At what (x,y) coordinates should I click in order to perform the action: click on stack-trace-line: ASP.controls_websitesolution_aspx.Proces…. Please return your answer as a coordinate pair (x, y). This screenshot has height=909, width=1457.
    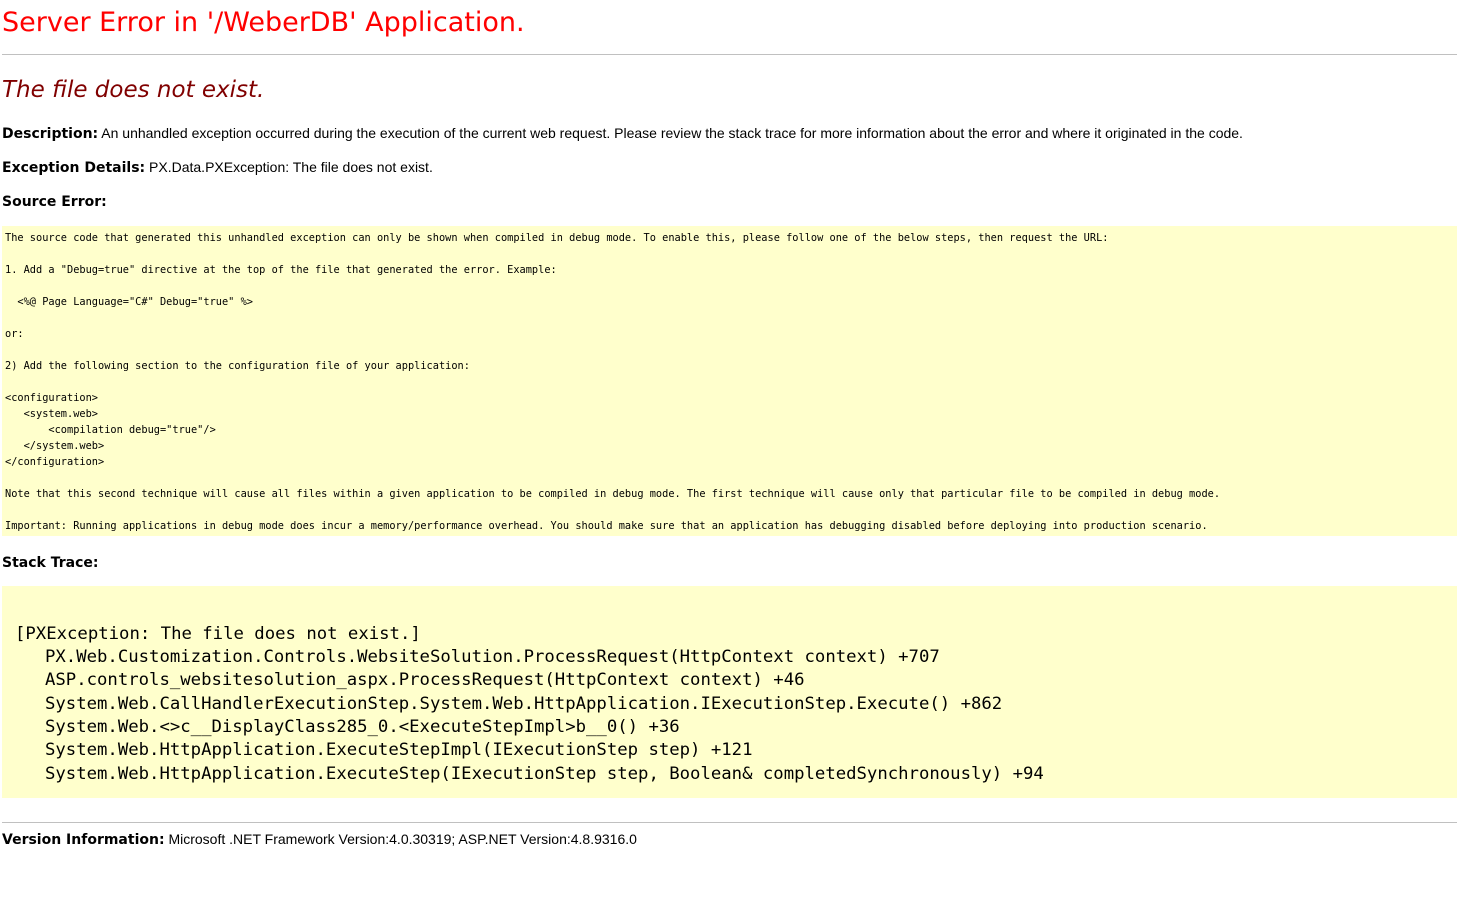
    Looking at the image, I should click on (425, 680).